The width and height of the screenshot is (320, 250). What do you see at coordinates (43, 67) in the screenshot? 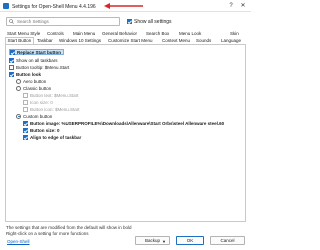
I see `option-label: Button tooltip: $Menu.Start` at bounding box center [43, 67].